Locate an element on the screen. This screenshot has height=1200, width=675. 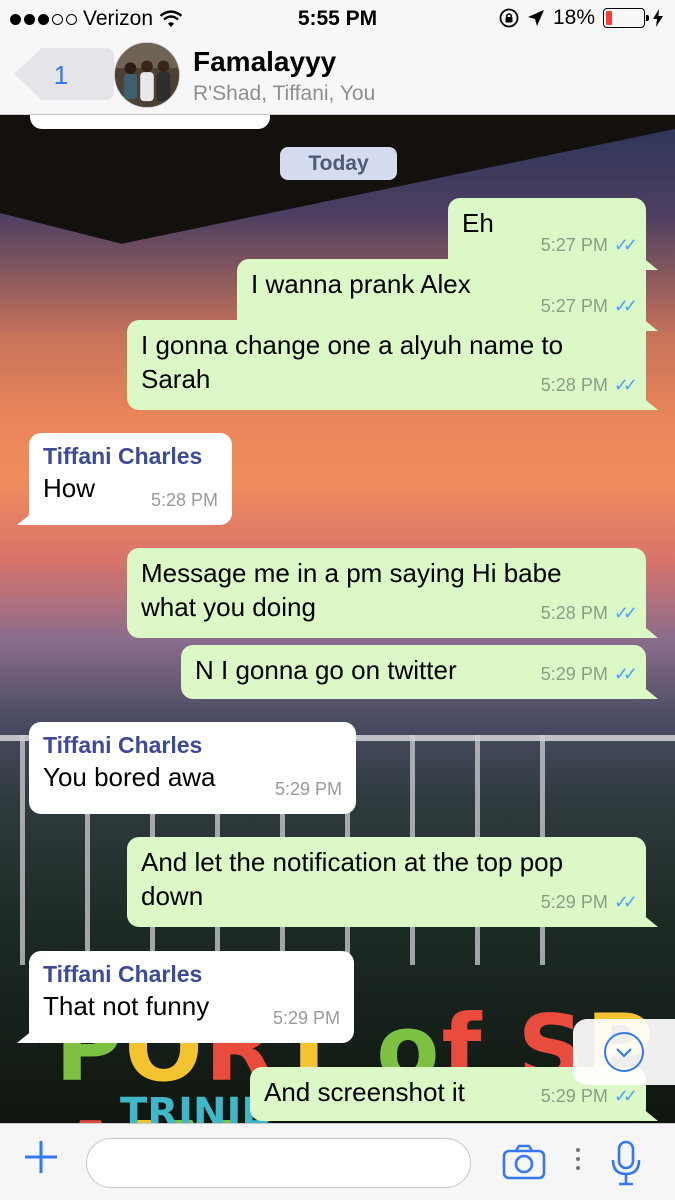
status-bar: Verizon 5:55 PM 18% is located at coordinates (337, 19).